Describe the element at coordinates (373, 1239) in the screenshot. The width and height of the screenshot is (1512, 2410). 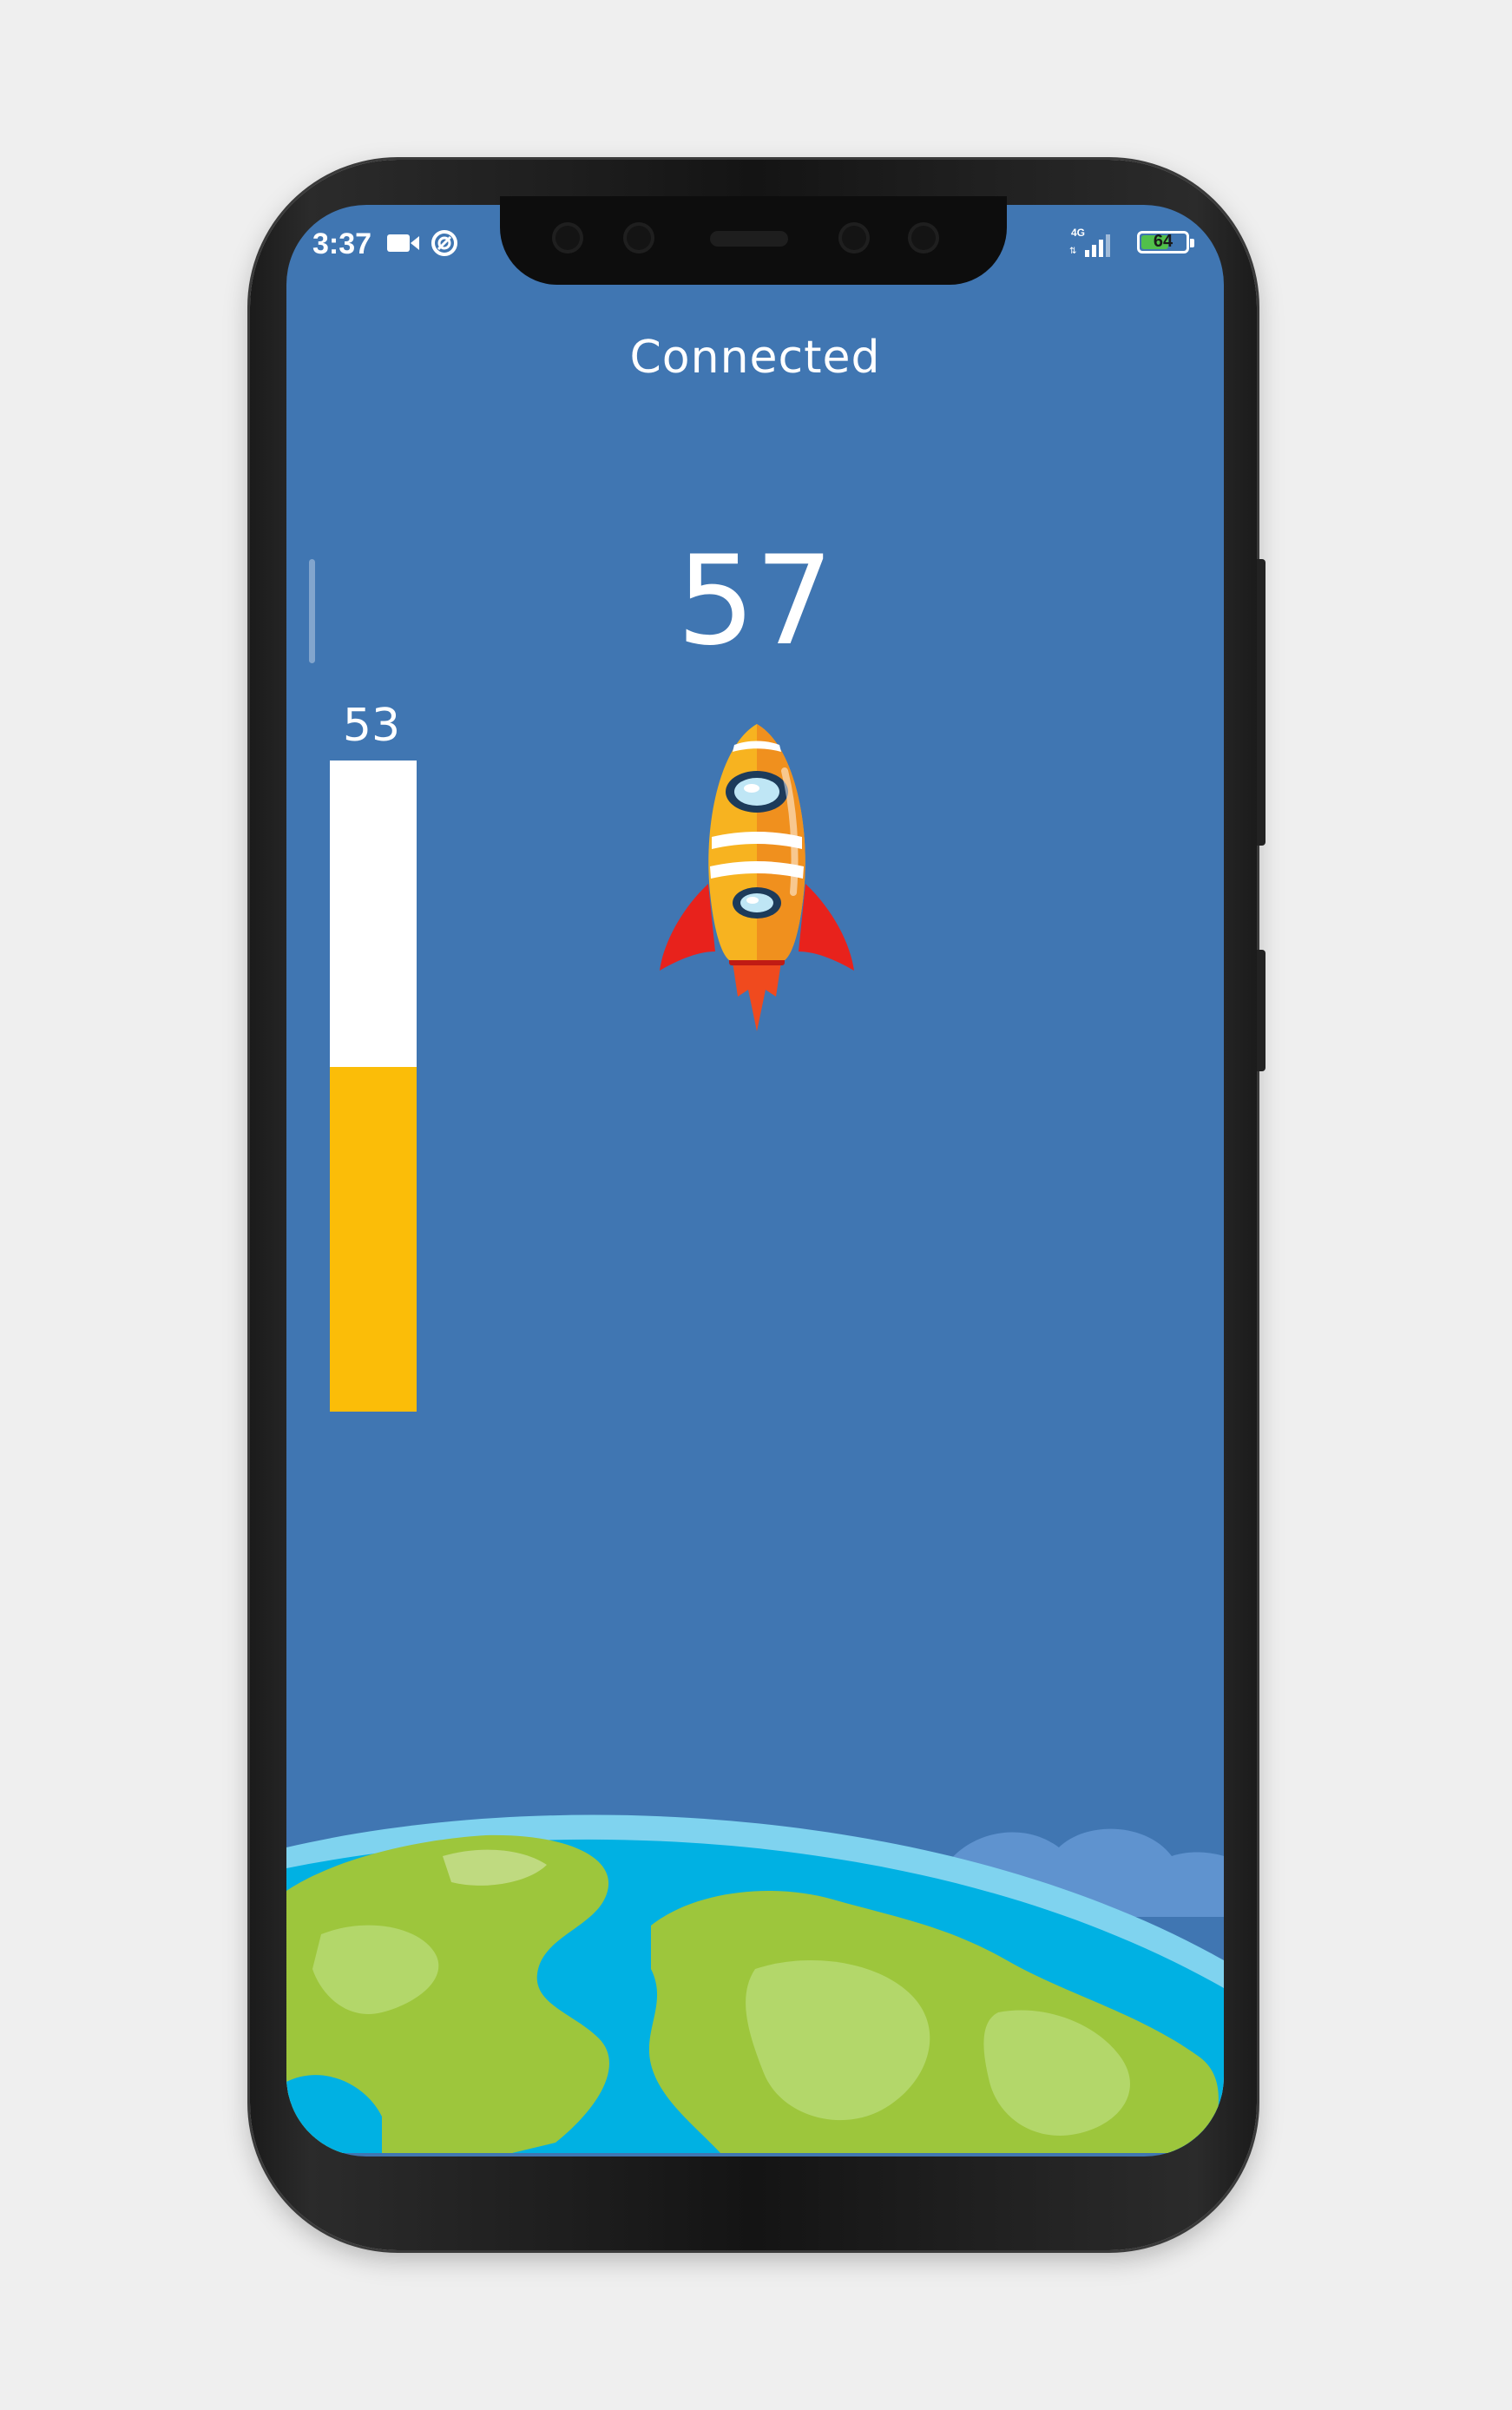
I see `level-bar-fill` at that location.